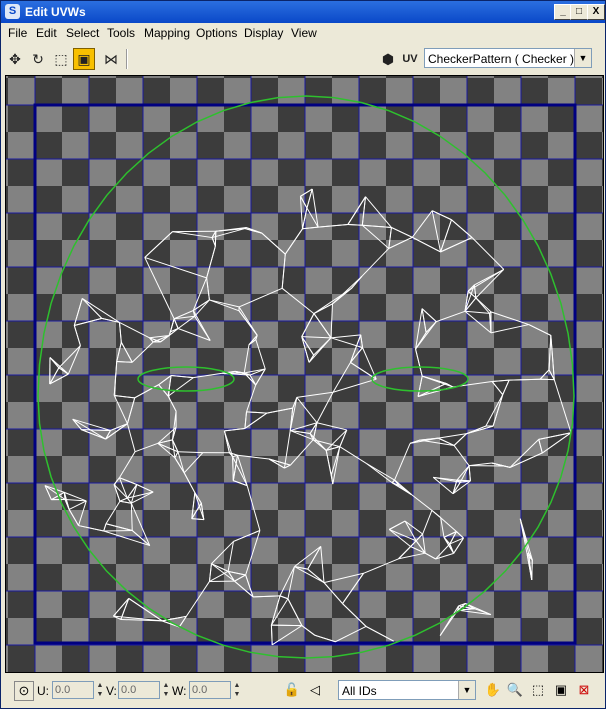 This screenshot has height=709, width=606. What do you see at coordinates (167, 33) in the screenshot?
I see `menu-mapping: Mapping` at bounding box center [167, 33].